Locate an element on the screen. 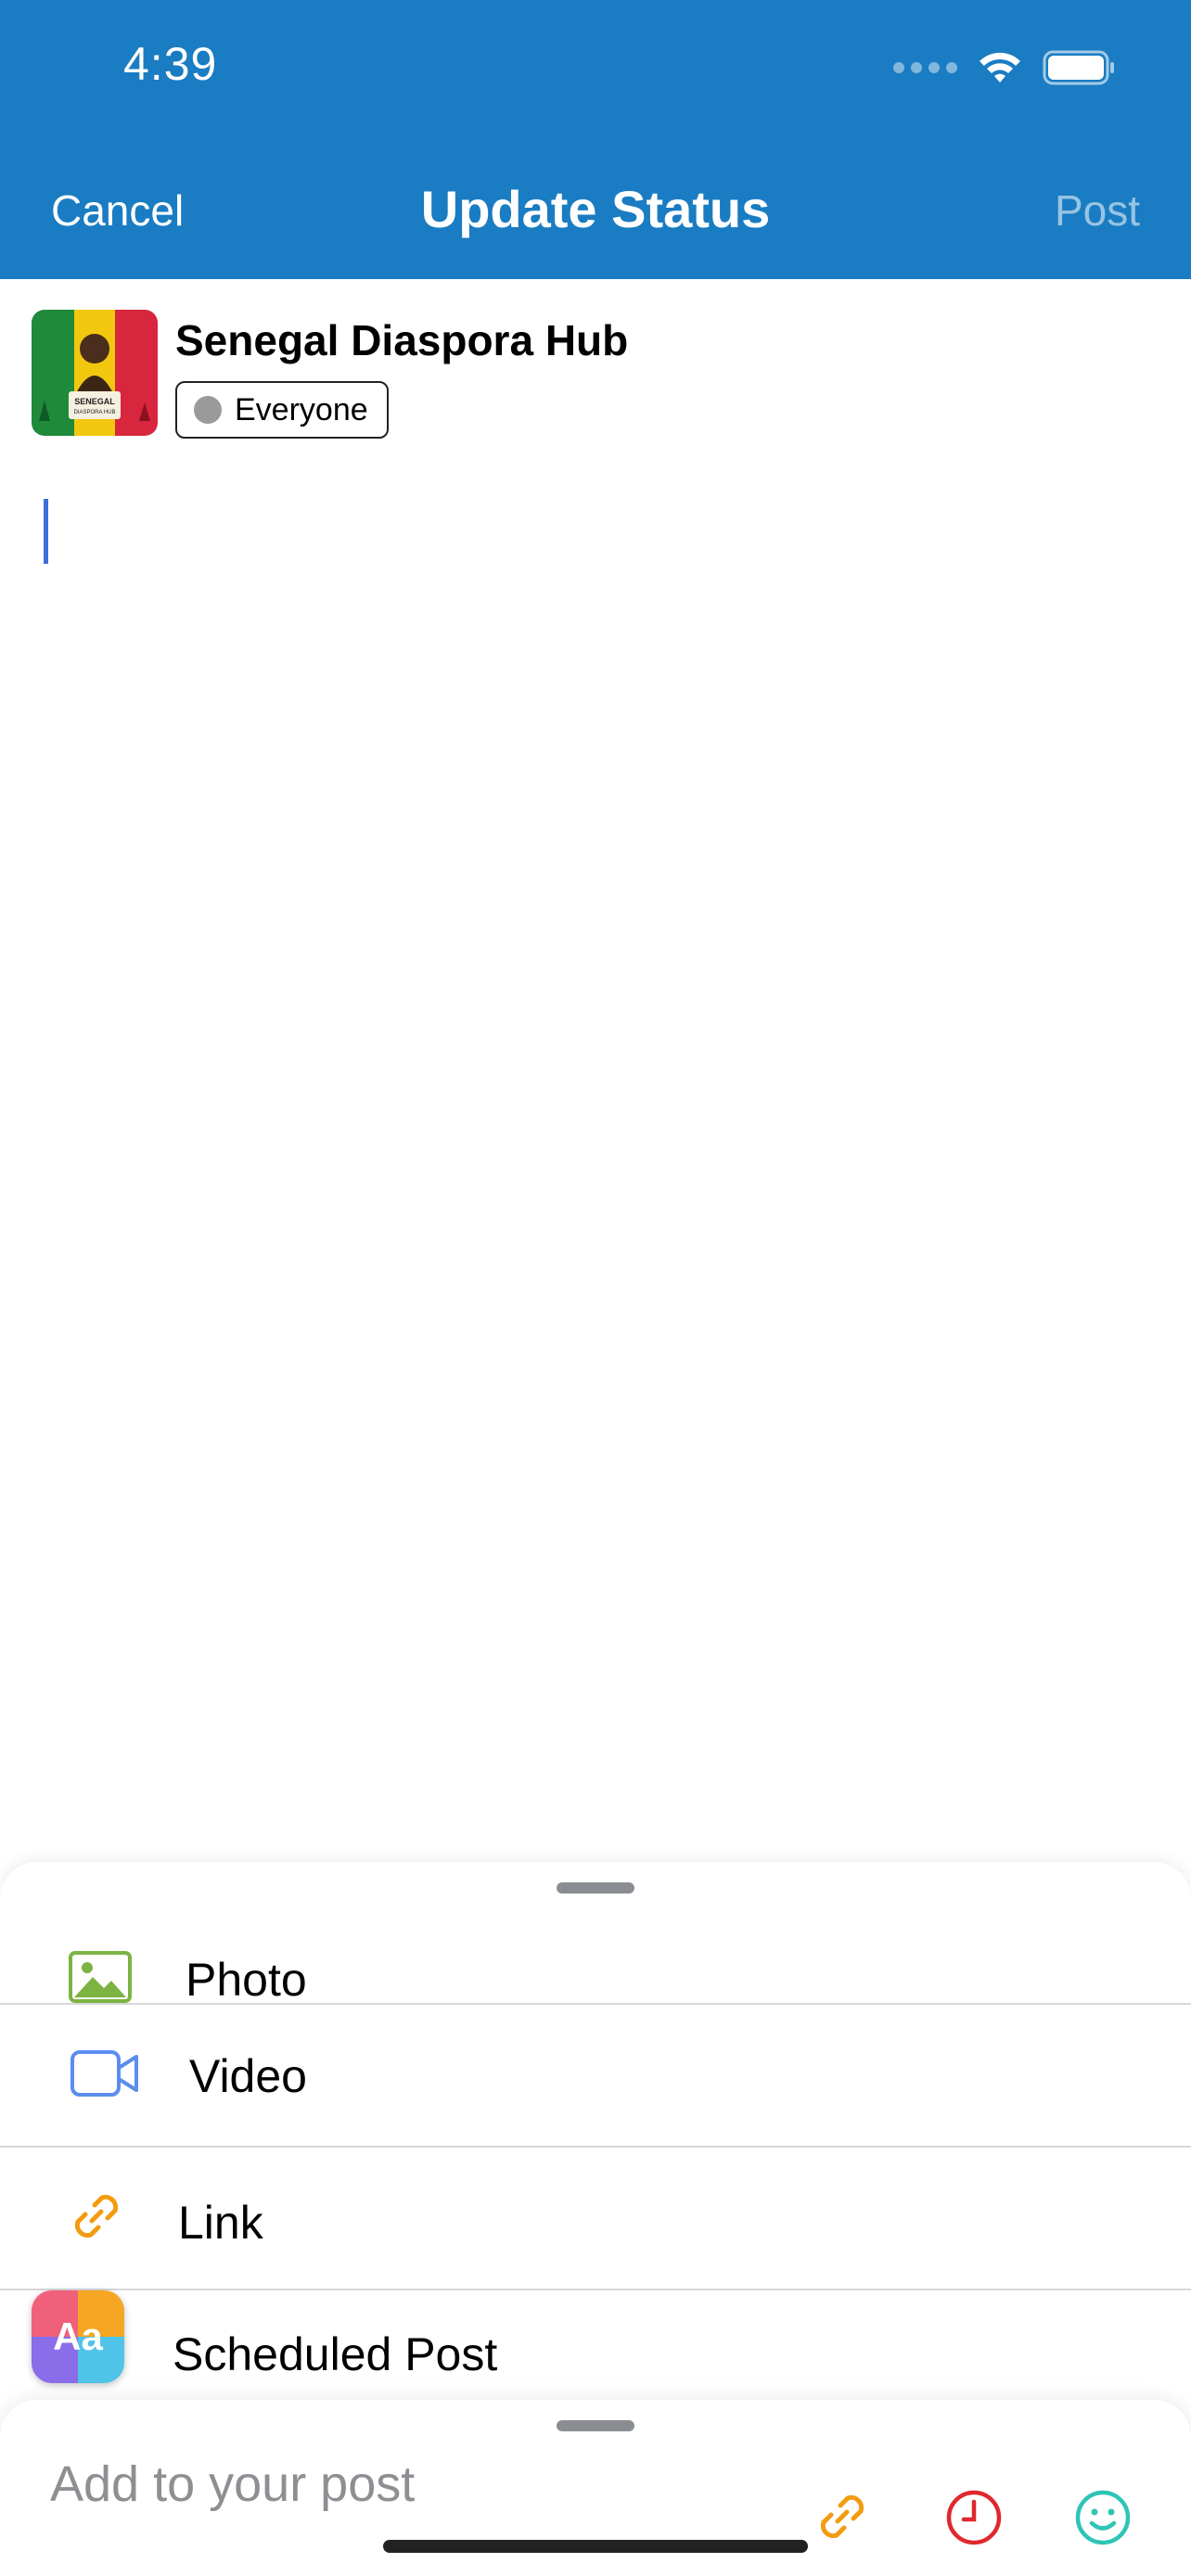  scheduled-icon: Aa is located at coordinates (78, 2337).